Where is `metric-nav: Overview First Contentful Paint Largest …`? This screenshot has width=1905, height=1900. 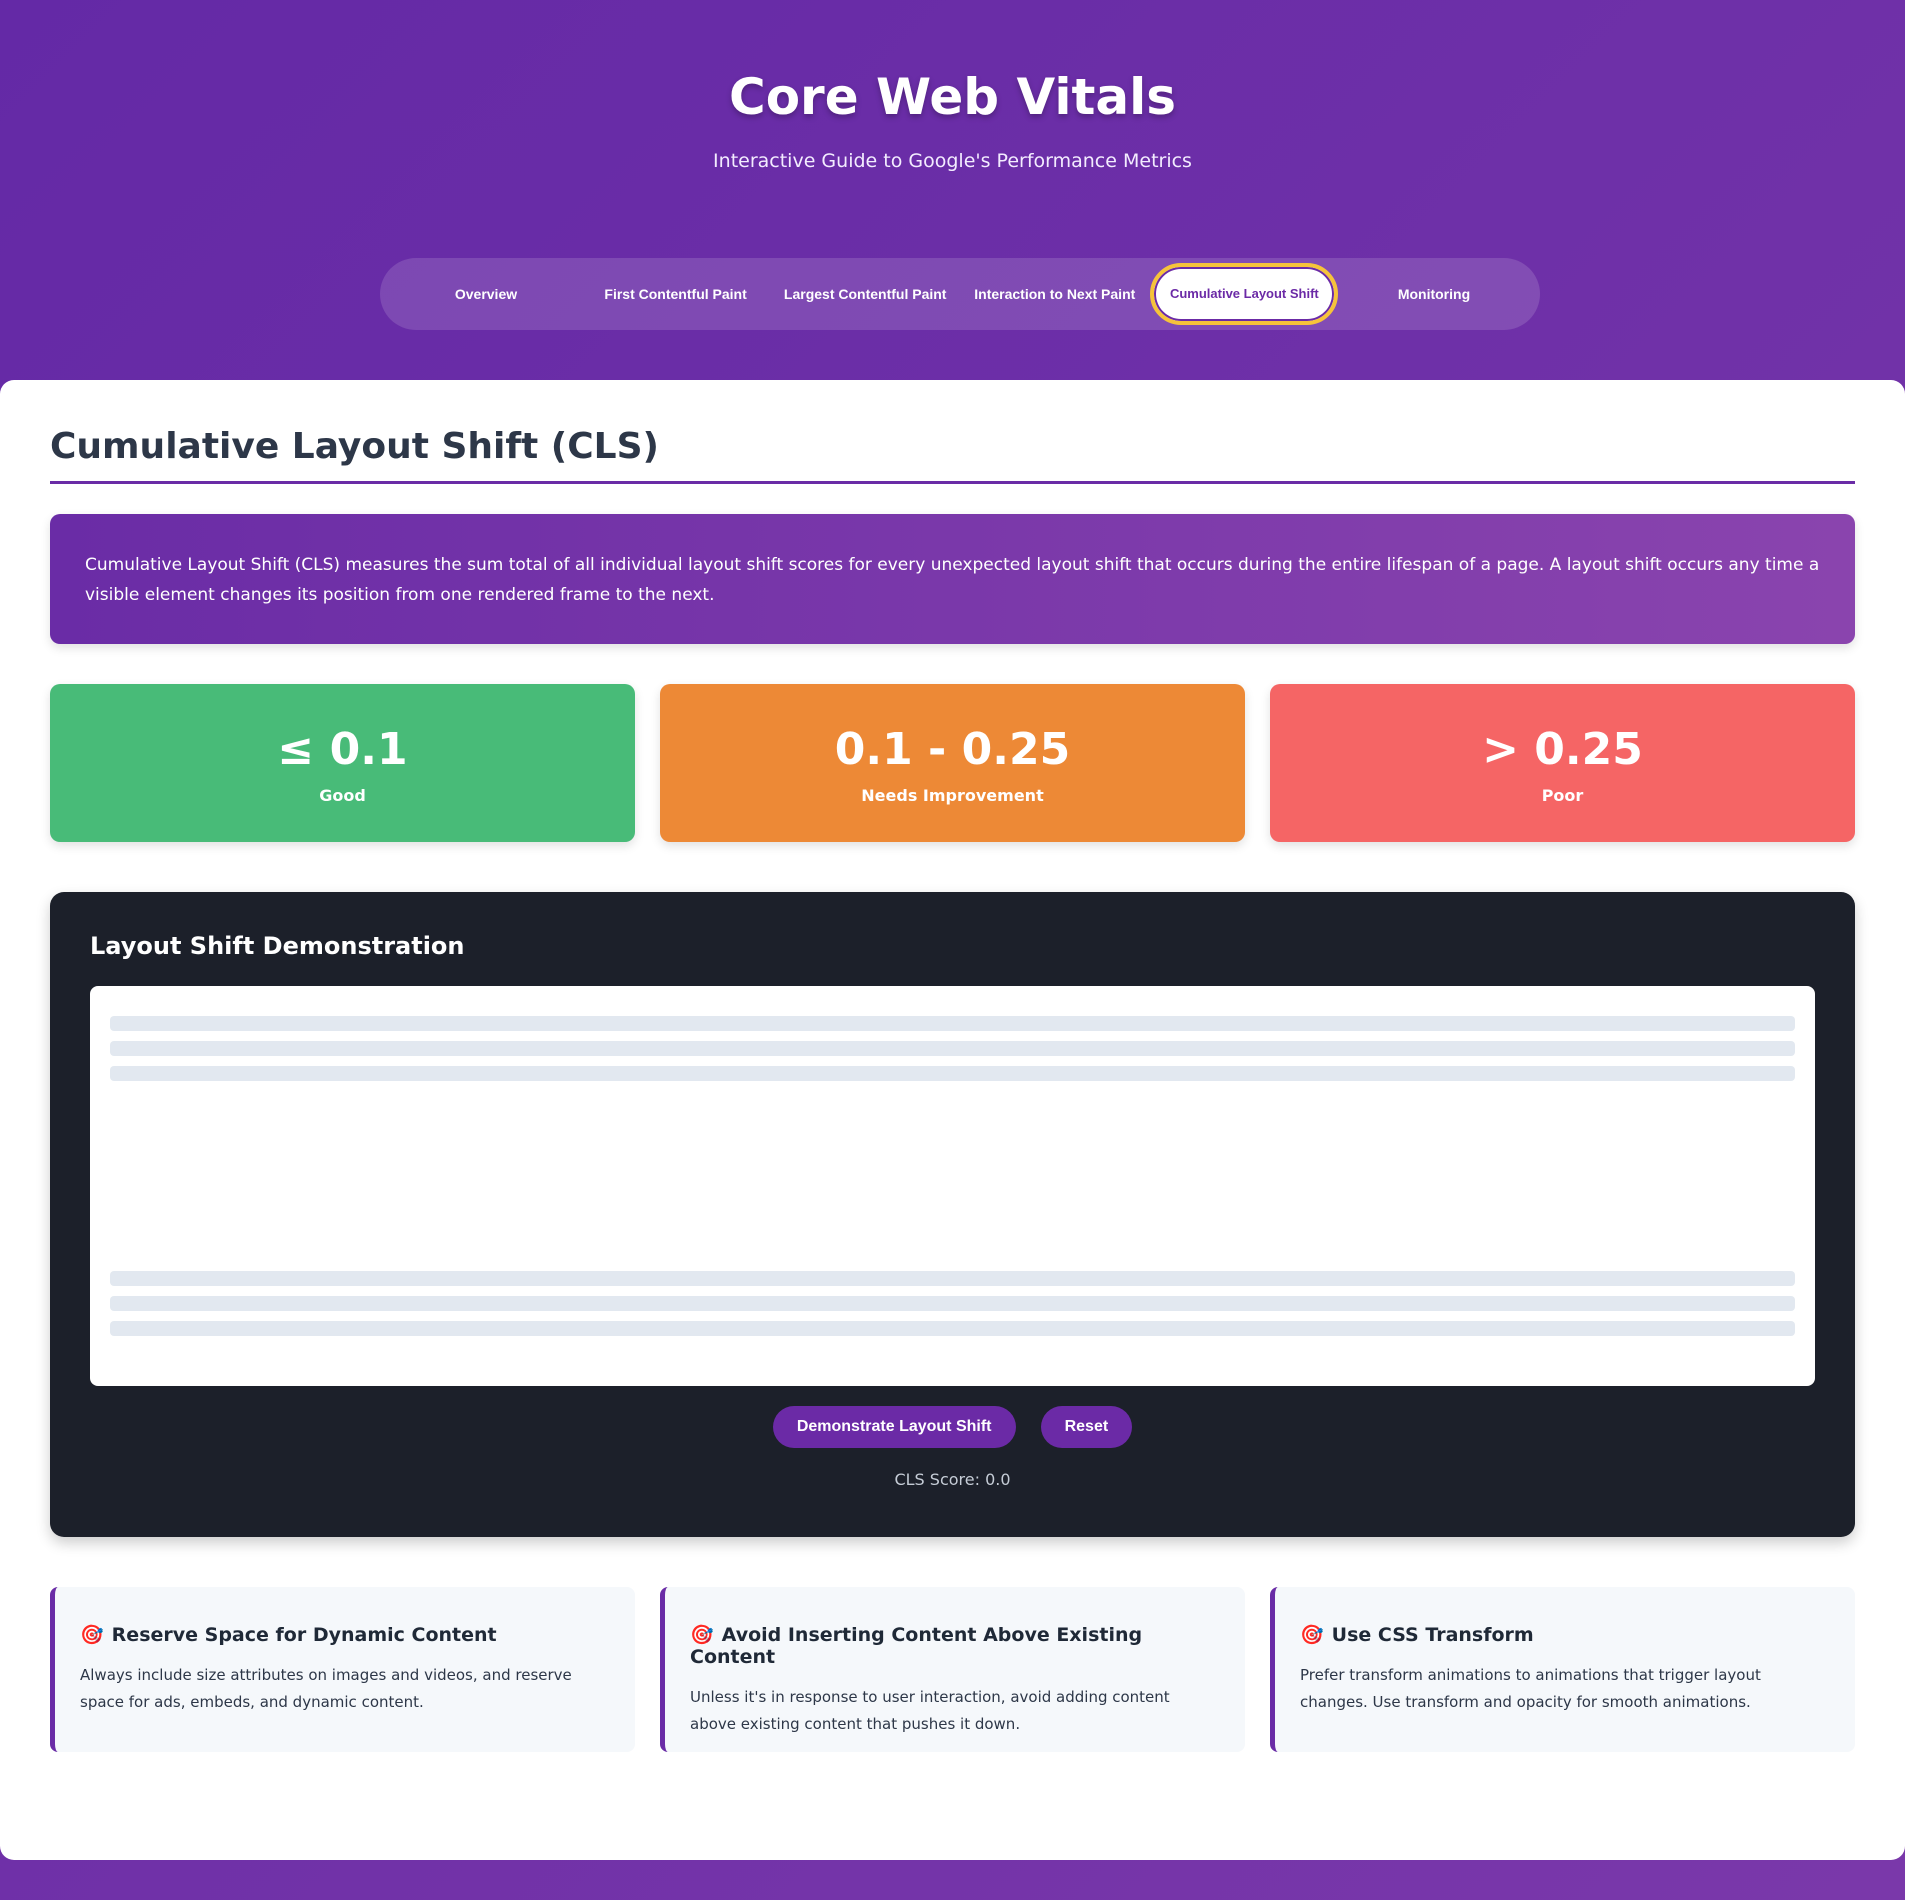
metric-nav: Overview First Contentful Paint Largest … is located at coordinates (960, 294).